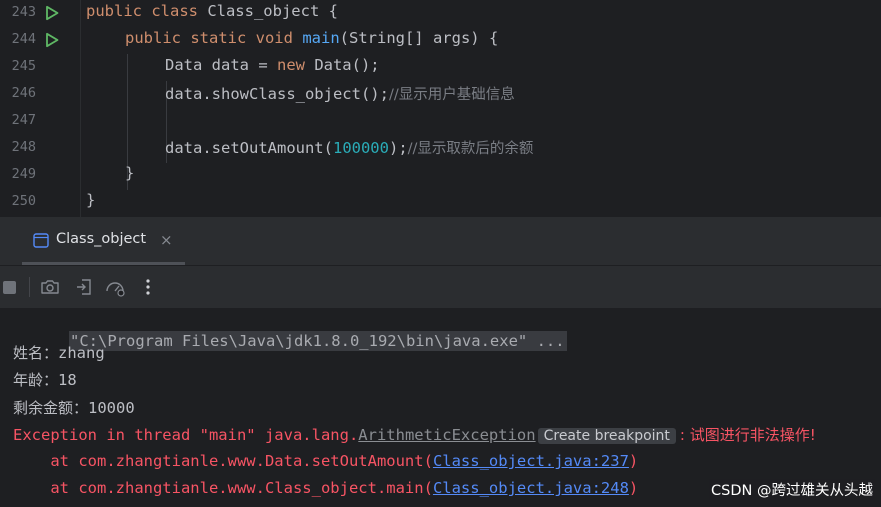 This screenshot has height=507, width=881. I want to click on code-text: data.showClass_object();//显示用户基础信息, so click(340, 94).